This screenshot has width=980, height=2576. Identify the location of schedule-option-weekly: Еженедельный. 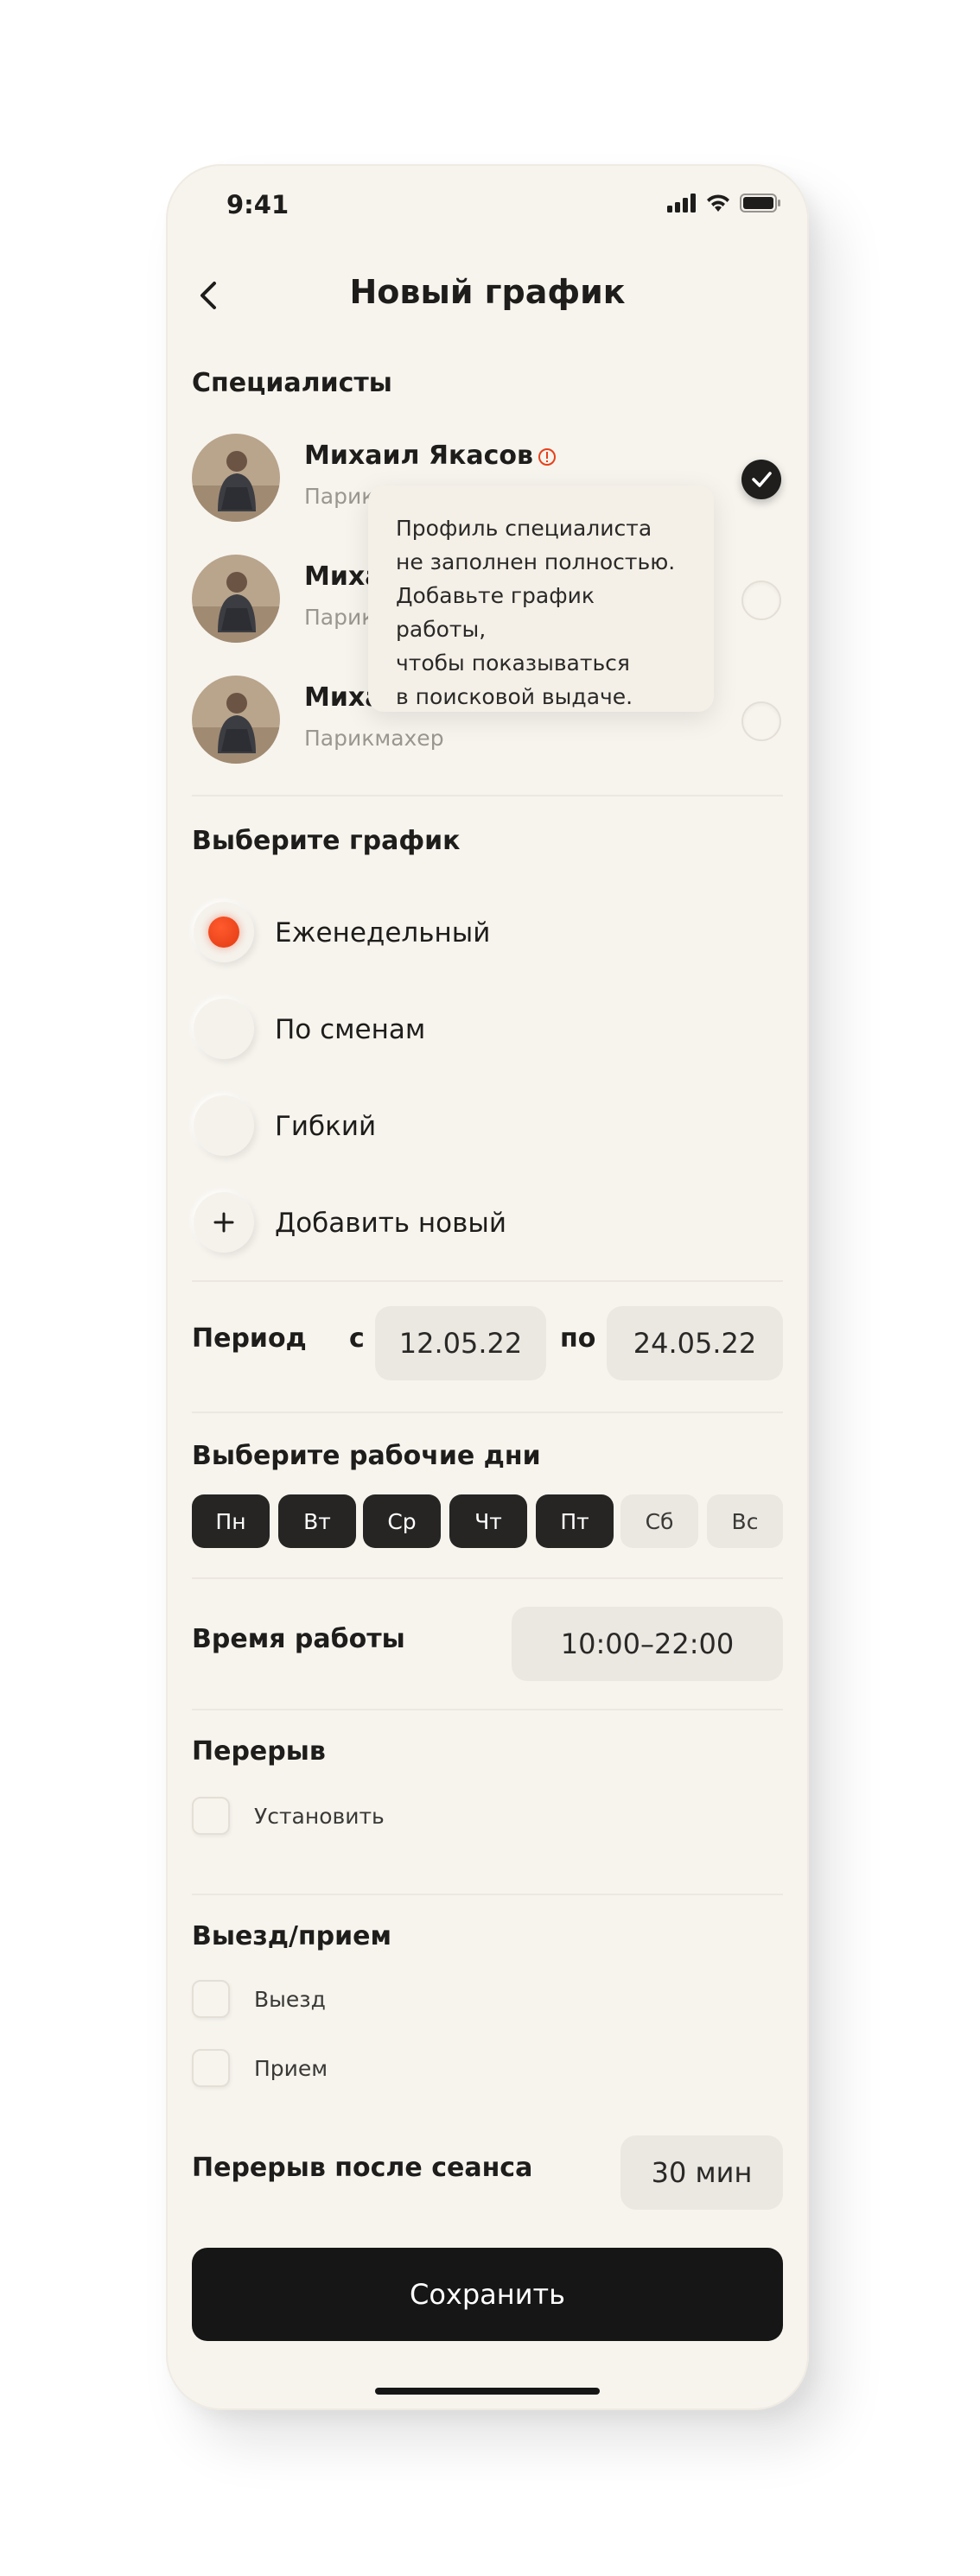
(365, 935).